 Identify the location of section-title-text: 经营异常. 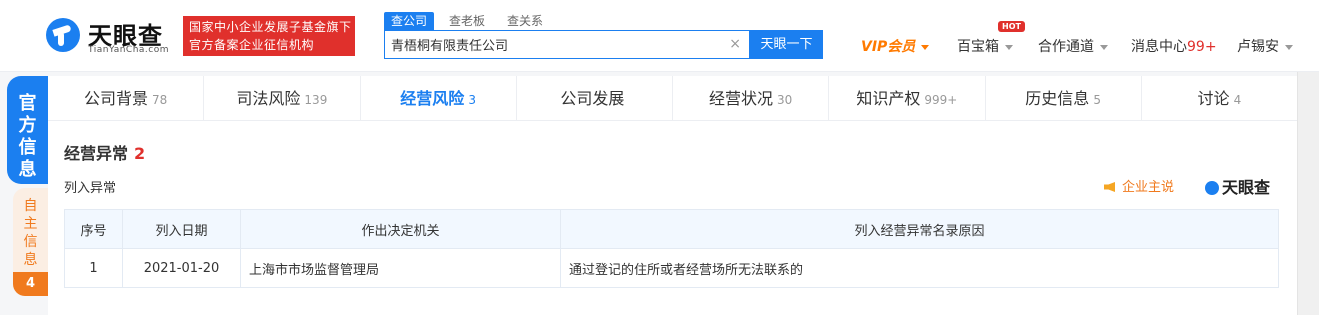
(96, 153).